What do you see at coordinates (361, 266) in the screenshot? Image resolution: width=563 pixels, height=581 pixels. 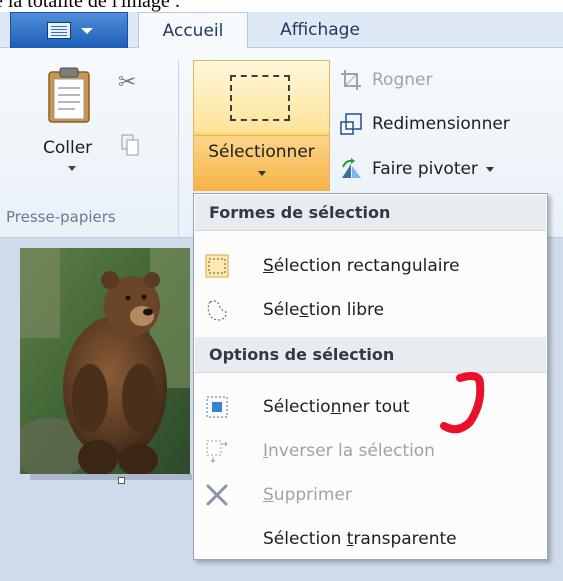 I see `menu-item-label: Sélection rectangulaire` at bounding box center [361, 266].